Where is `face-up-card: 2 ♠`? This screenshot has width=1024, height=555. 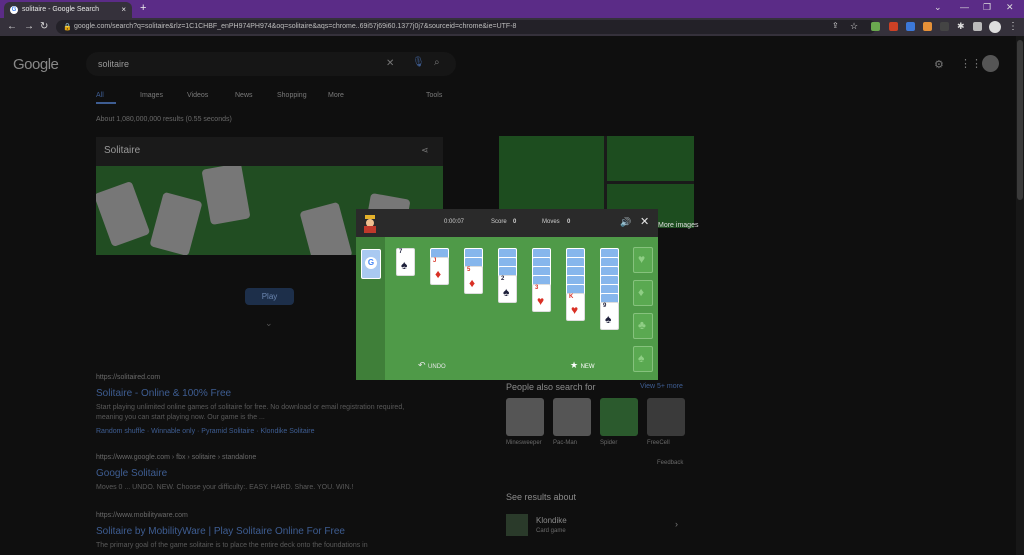 face-up-card: 2 ♠ is located at coordinates (507, 289).